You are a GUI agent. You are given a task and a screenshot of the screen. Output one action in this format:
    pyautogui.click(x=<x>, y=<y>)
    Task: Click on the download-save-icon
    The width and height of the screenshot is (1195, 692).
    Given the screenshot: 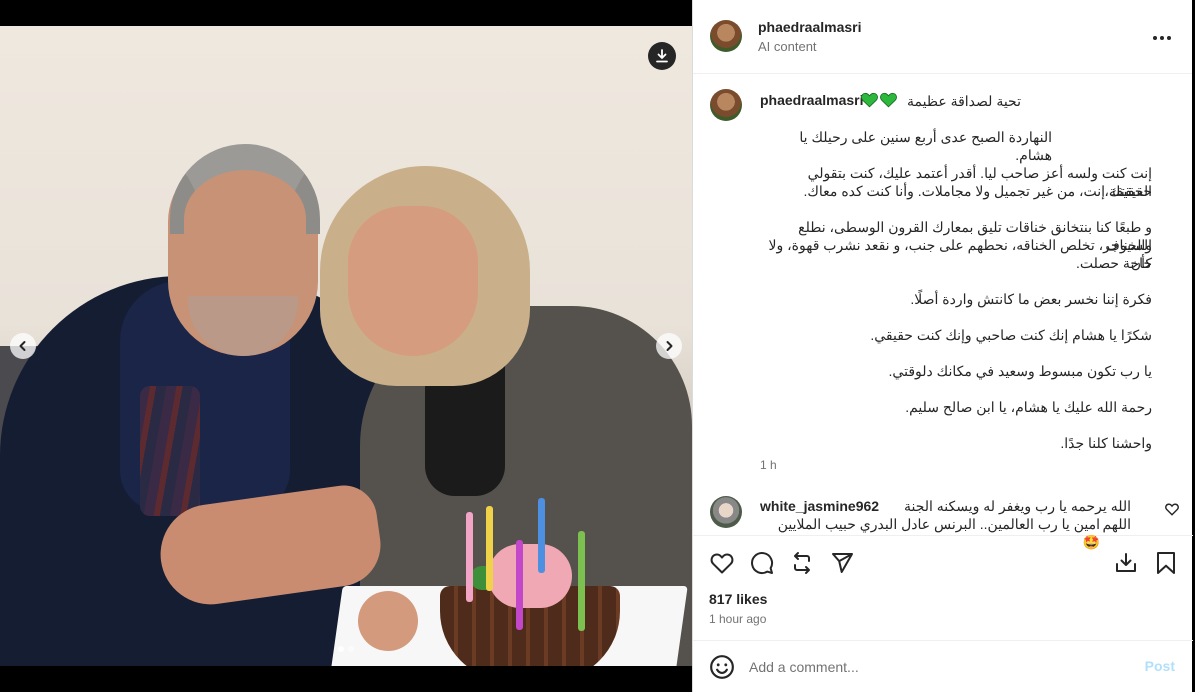 What is the action you would take?
    pyautogui.click(x=1126, y=562)
    